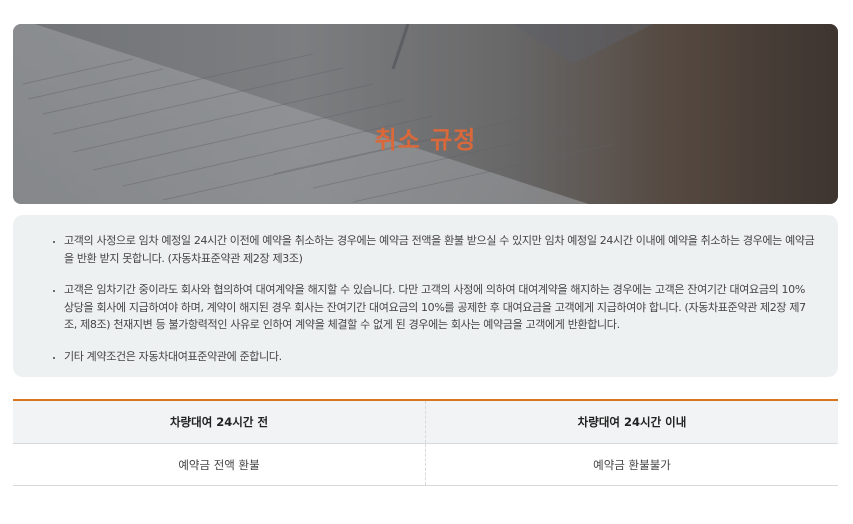 The height and width of the screenshot is (524, 853). What do you see at coordinates (219, 422) in the screenshot?
I see `header-before-24h: 차량대여 24시간 전` at bounding box center [219, 422].